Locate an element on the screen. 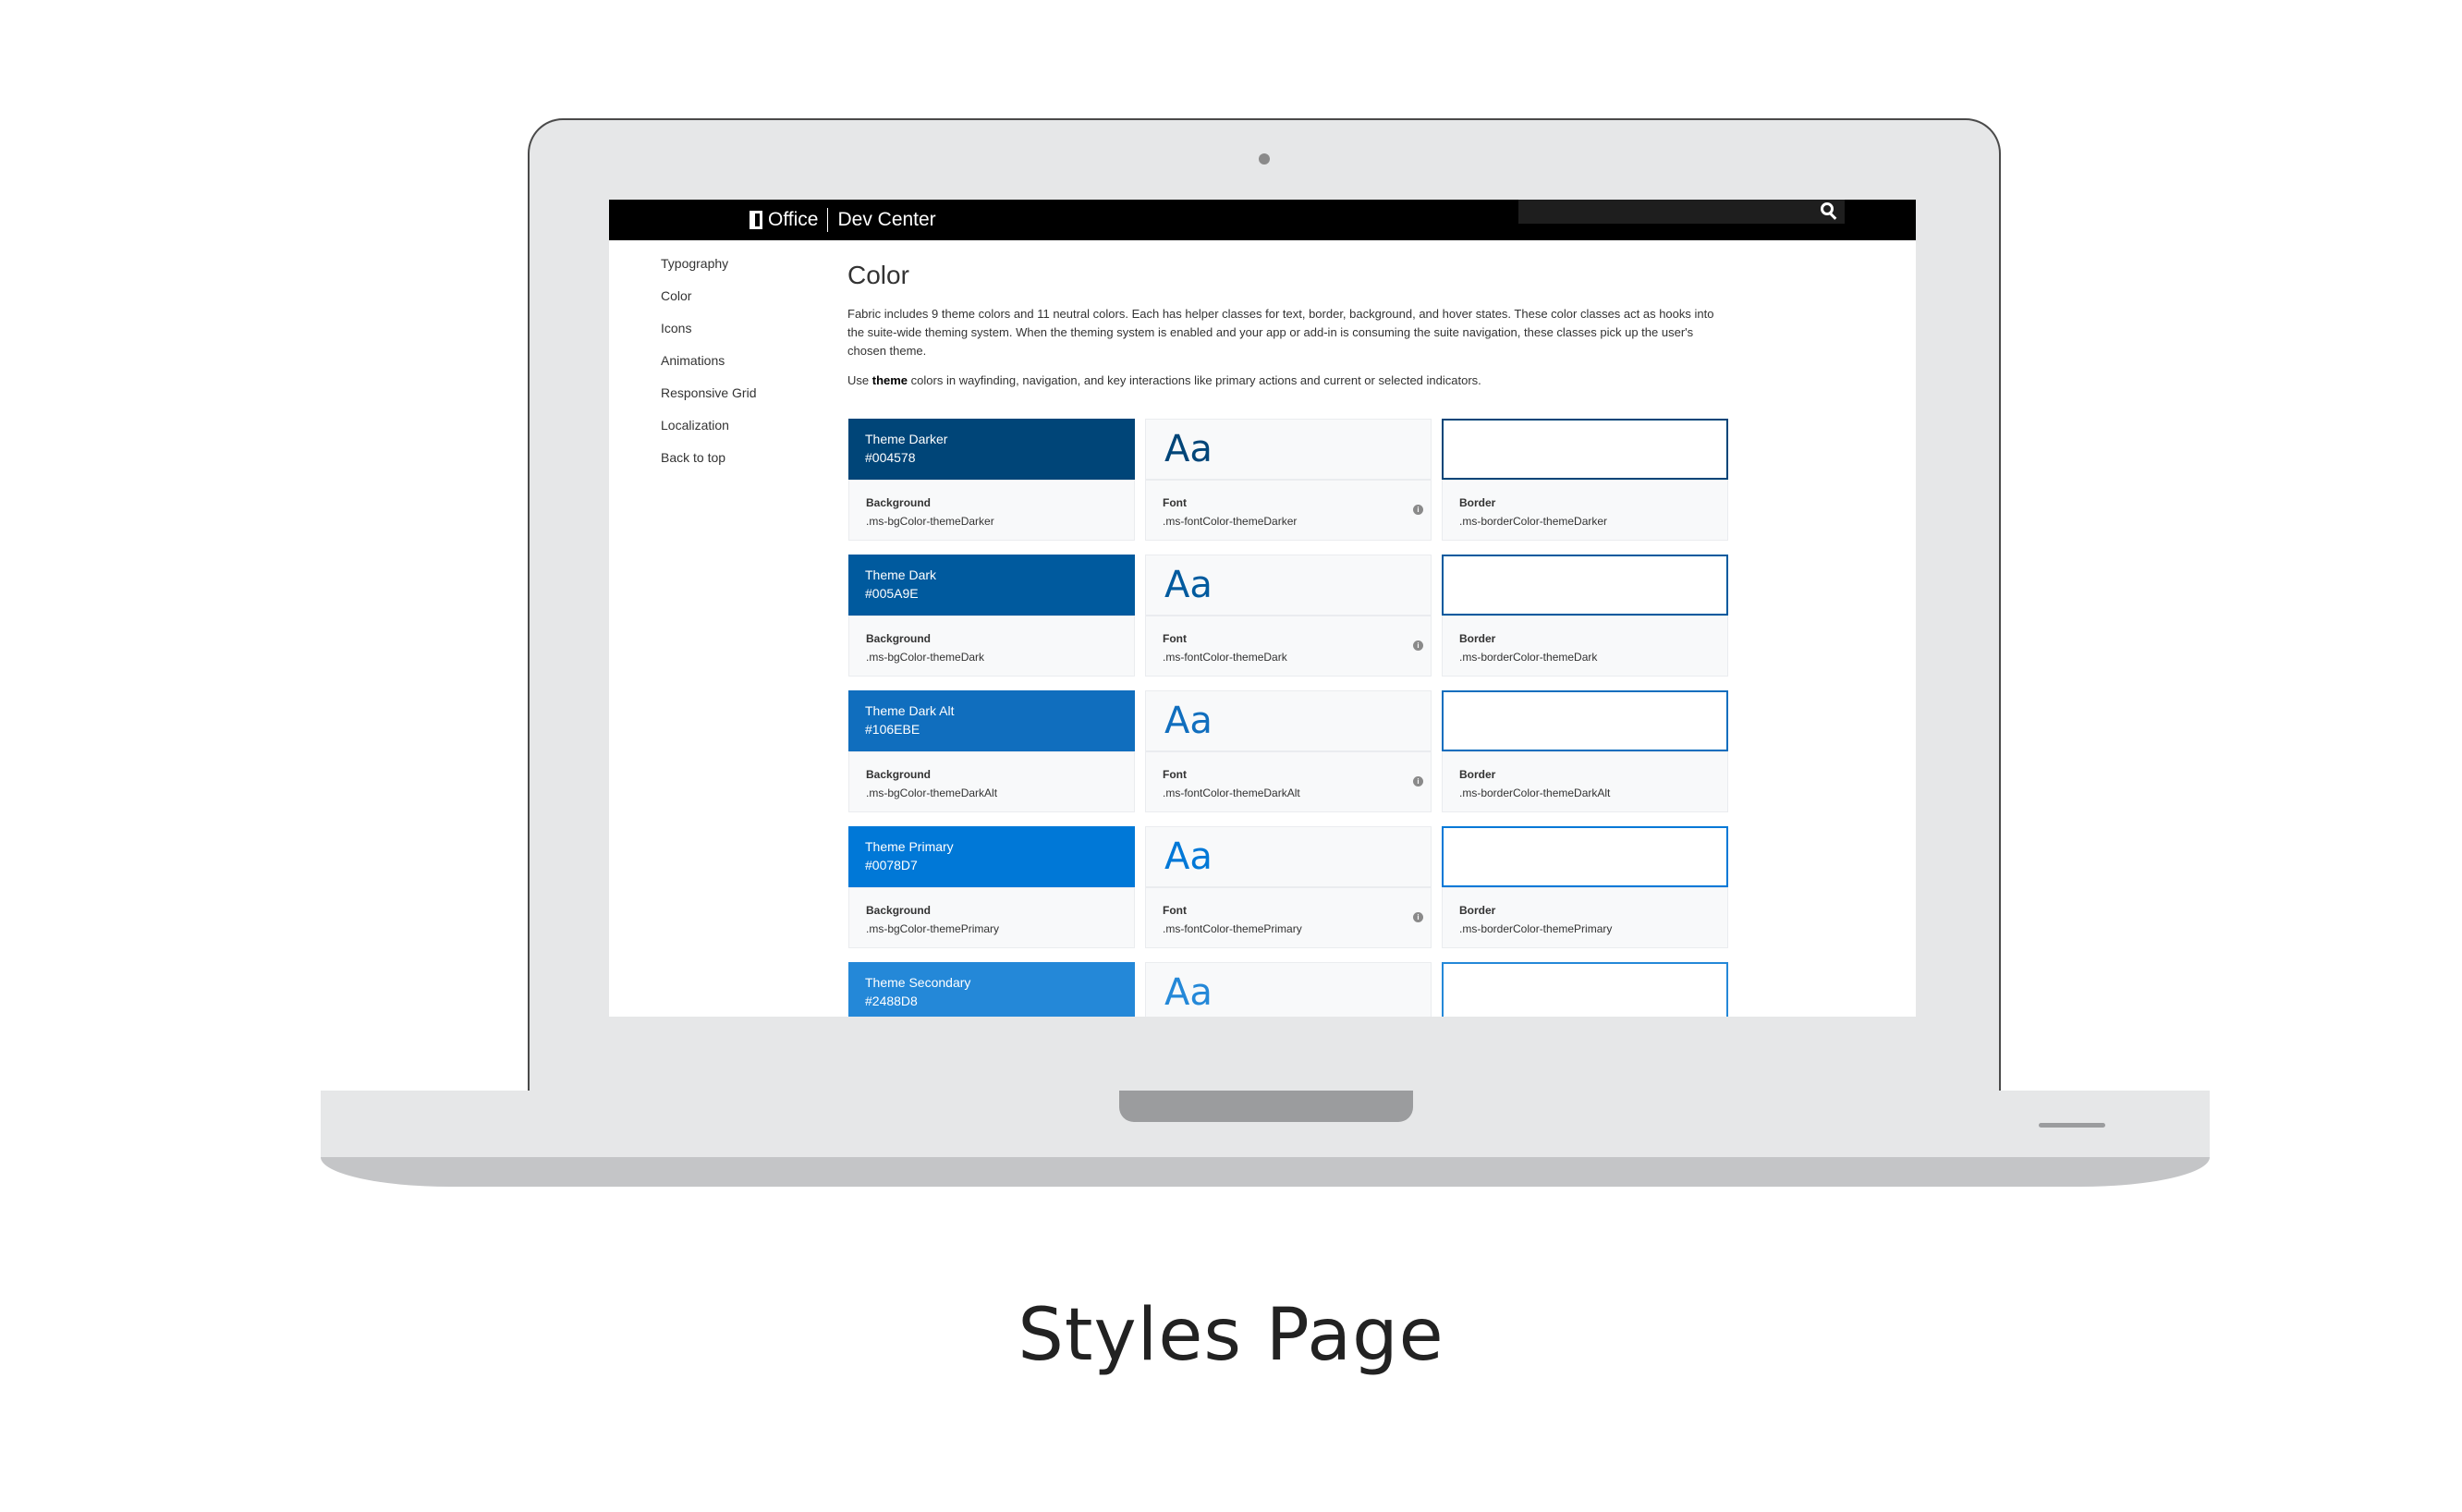  color-hex: #2488D8 is located at coordinates (891, 1001).